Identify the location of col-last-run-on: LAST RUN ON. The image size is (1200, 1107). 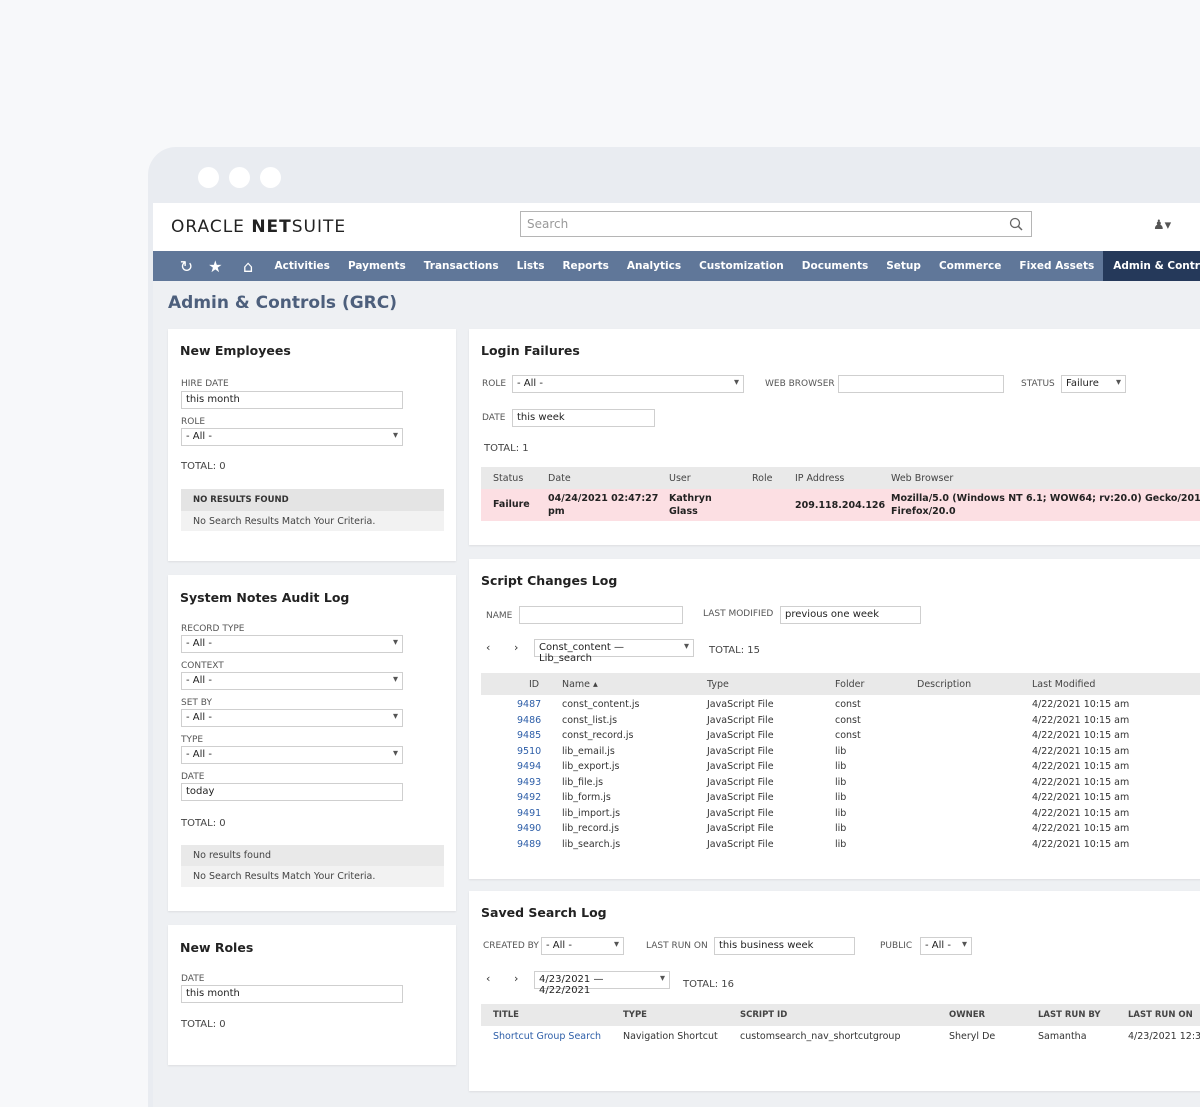
(1160, 1015).